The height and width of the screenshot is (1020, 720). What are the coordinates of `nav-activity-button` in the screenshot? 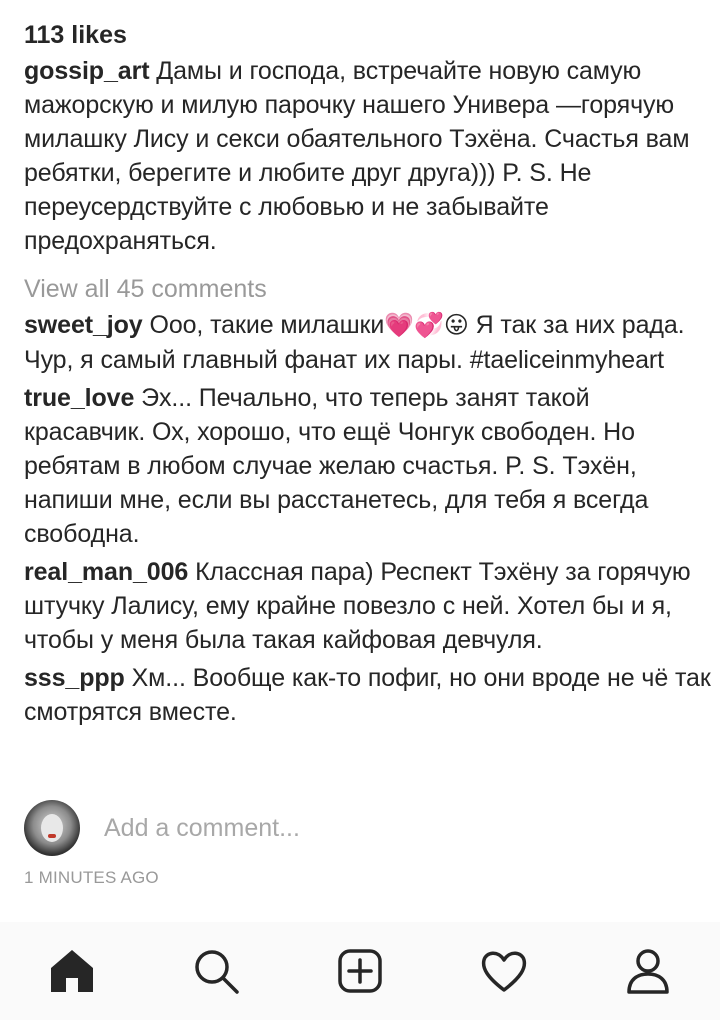 It's located at (504, 971).